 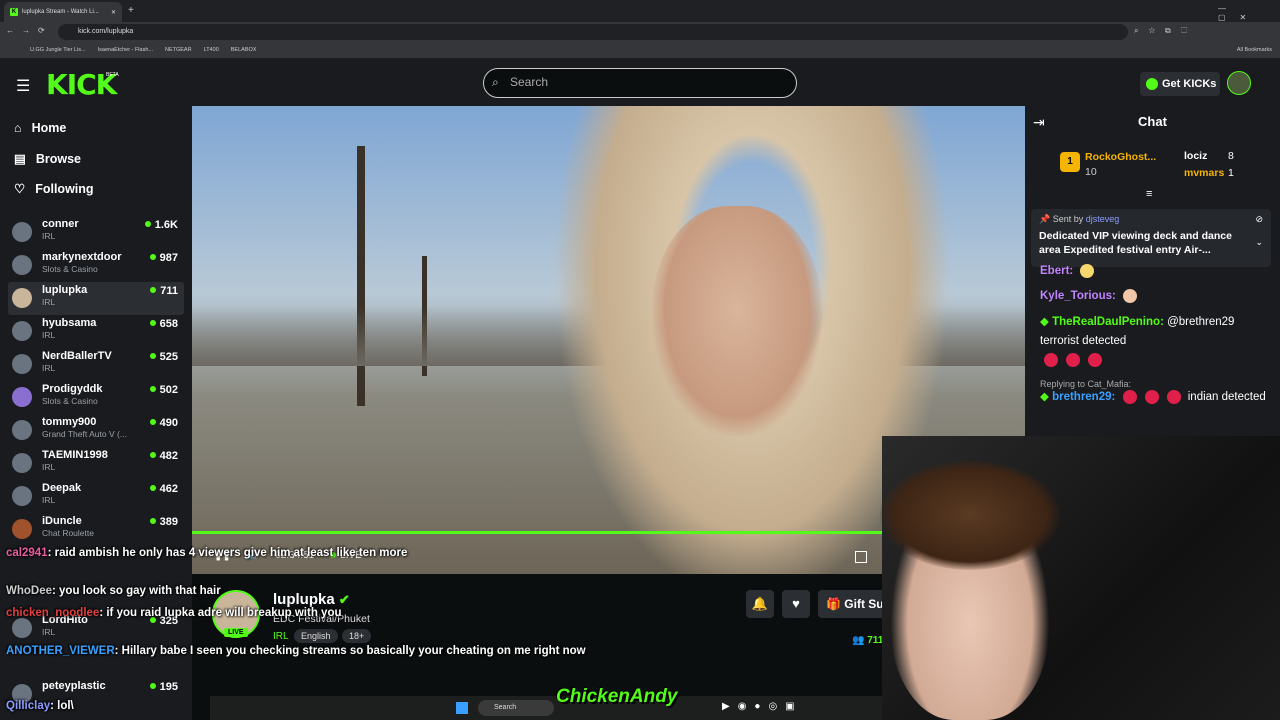 What do you see at coordinates (40, 128) in the screenshot?
I see `nav-home: ⌂ Home` at bounding box center [40, 128].